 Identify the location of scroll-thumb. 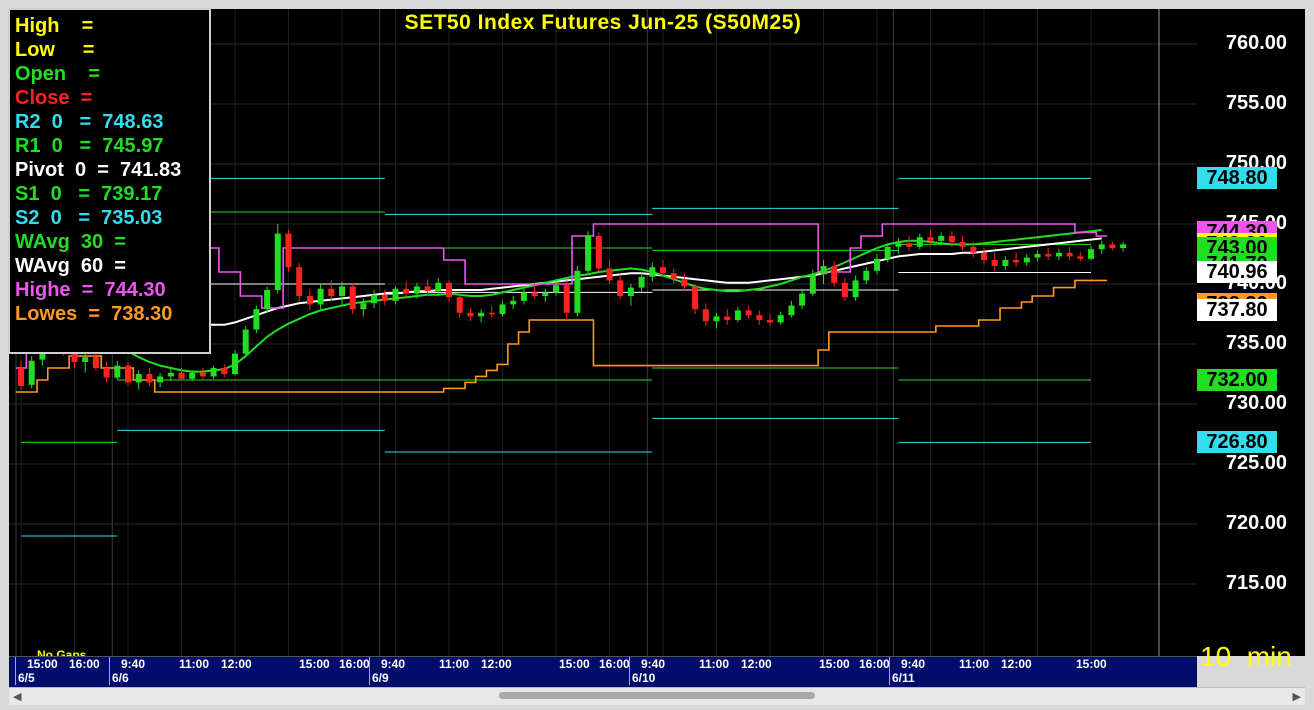
(657, 695).